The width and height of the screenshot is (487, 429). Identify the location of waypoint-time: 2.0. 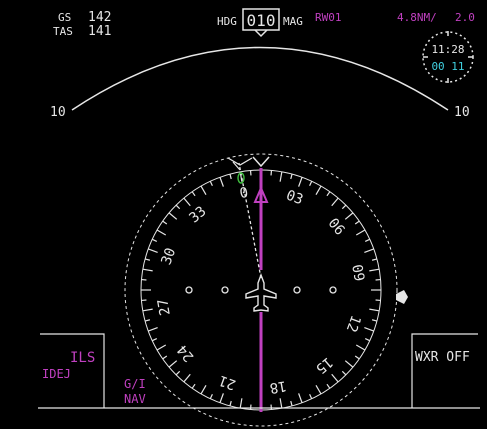
(465, 17).